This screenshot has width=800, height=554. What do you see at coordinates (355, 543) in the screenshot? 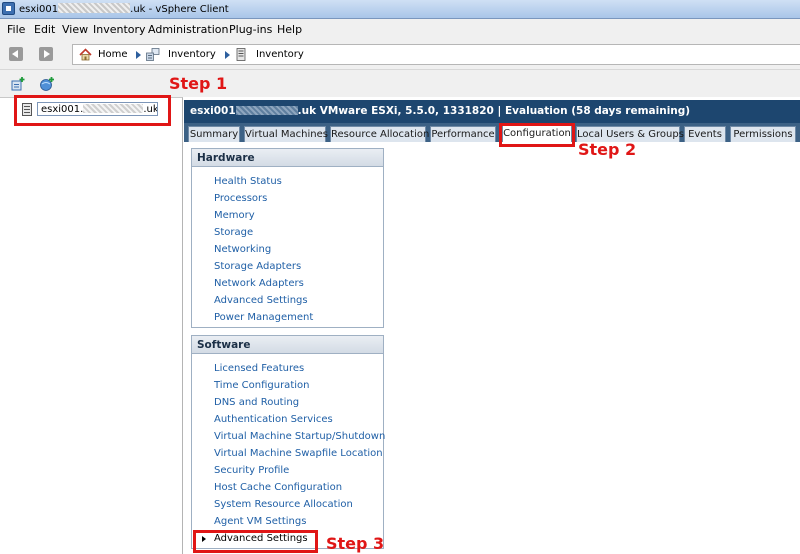
I see `step3-label: Step 3` at bounding box center [355, 543].